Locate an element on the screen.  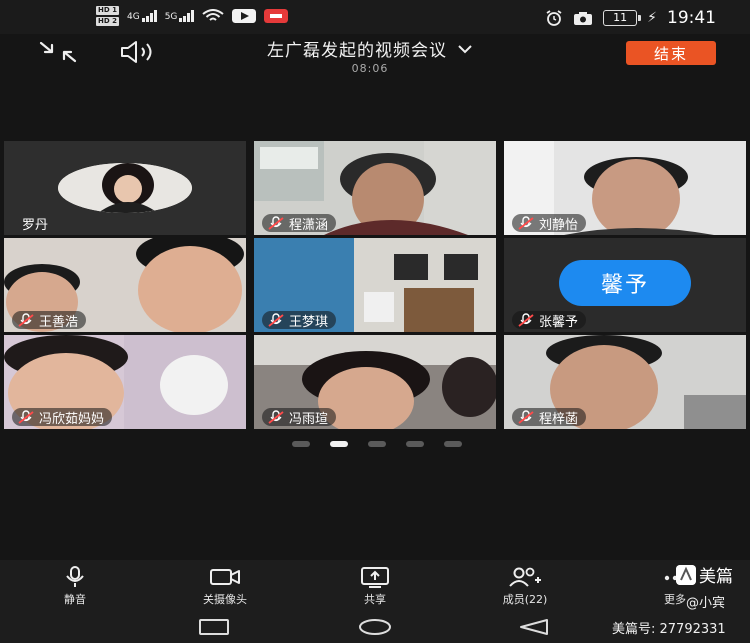
participant-name: 程梓菡 is located at coordinates (559, 419).